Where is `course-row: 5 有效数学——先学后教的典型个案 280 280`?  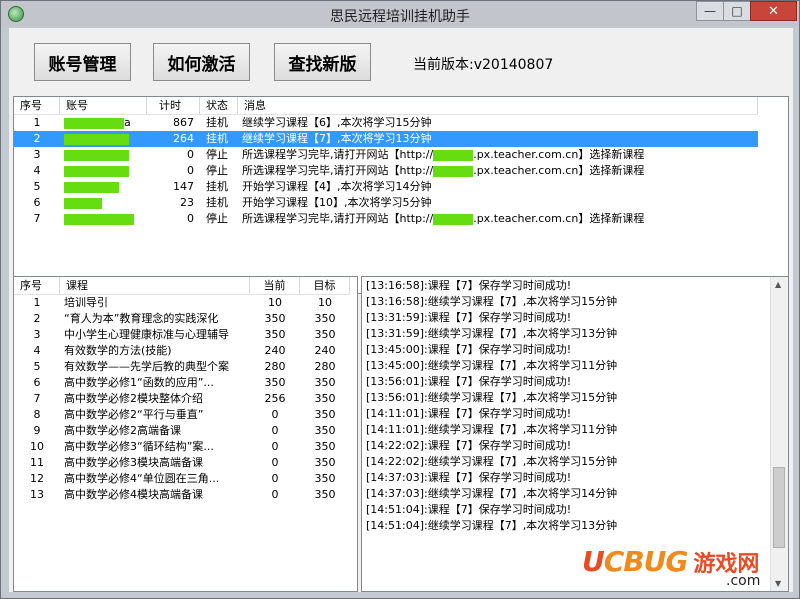
course-row: 5 有效数学——先学后教的典型个案 280 280 is located at coordinates (182, 367).